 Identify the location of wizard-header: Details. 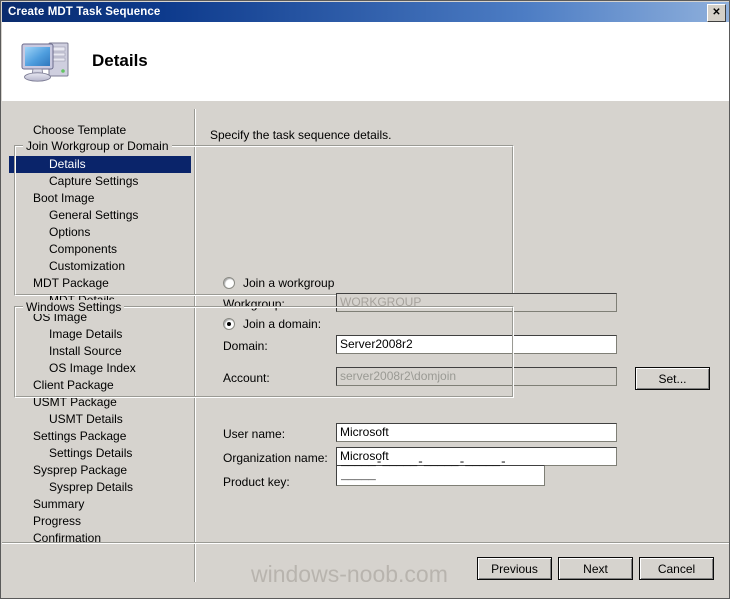
(365, 61).